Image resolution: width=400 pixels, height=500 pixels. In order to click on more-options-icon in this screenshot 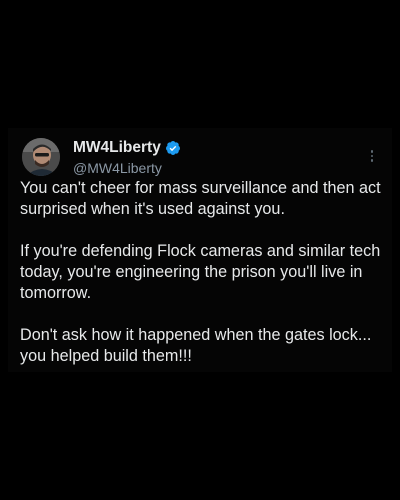, I will do `click(372, 156)`.